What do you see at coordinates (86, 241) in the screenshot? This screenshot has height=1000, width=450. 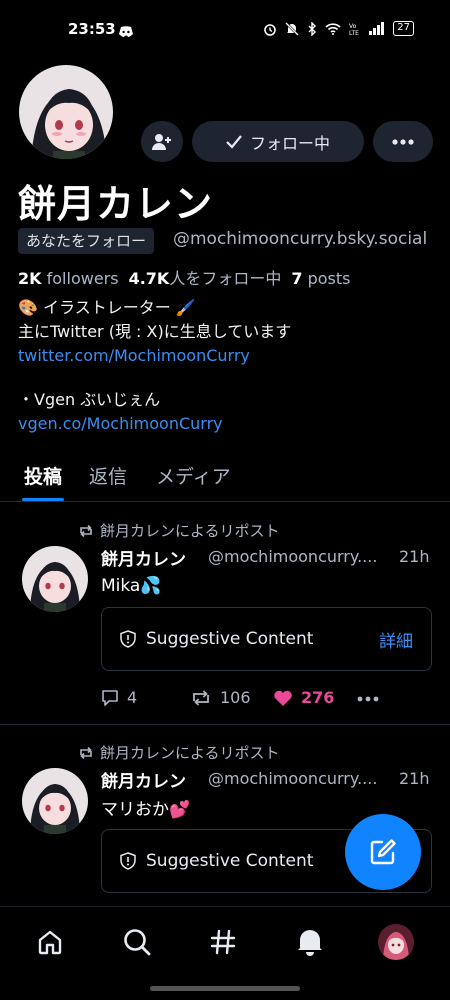 I see `follows-you-badge: あなたをフォロー` at bounding box center [86, 241].